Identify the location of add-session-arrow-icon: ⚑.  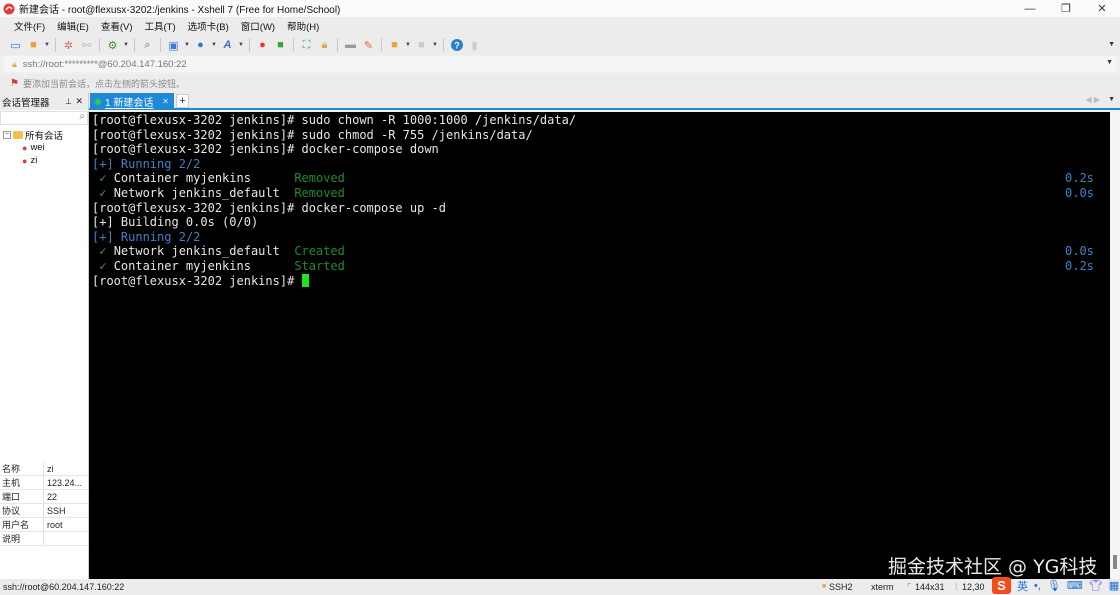
(14, 83).